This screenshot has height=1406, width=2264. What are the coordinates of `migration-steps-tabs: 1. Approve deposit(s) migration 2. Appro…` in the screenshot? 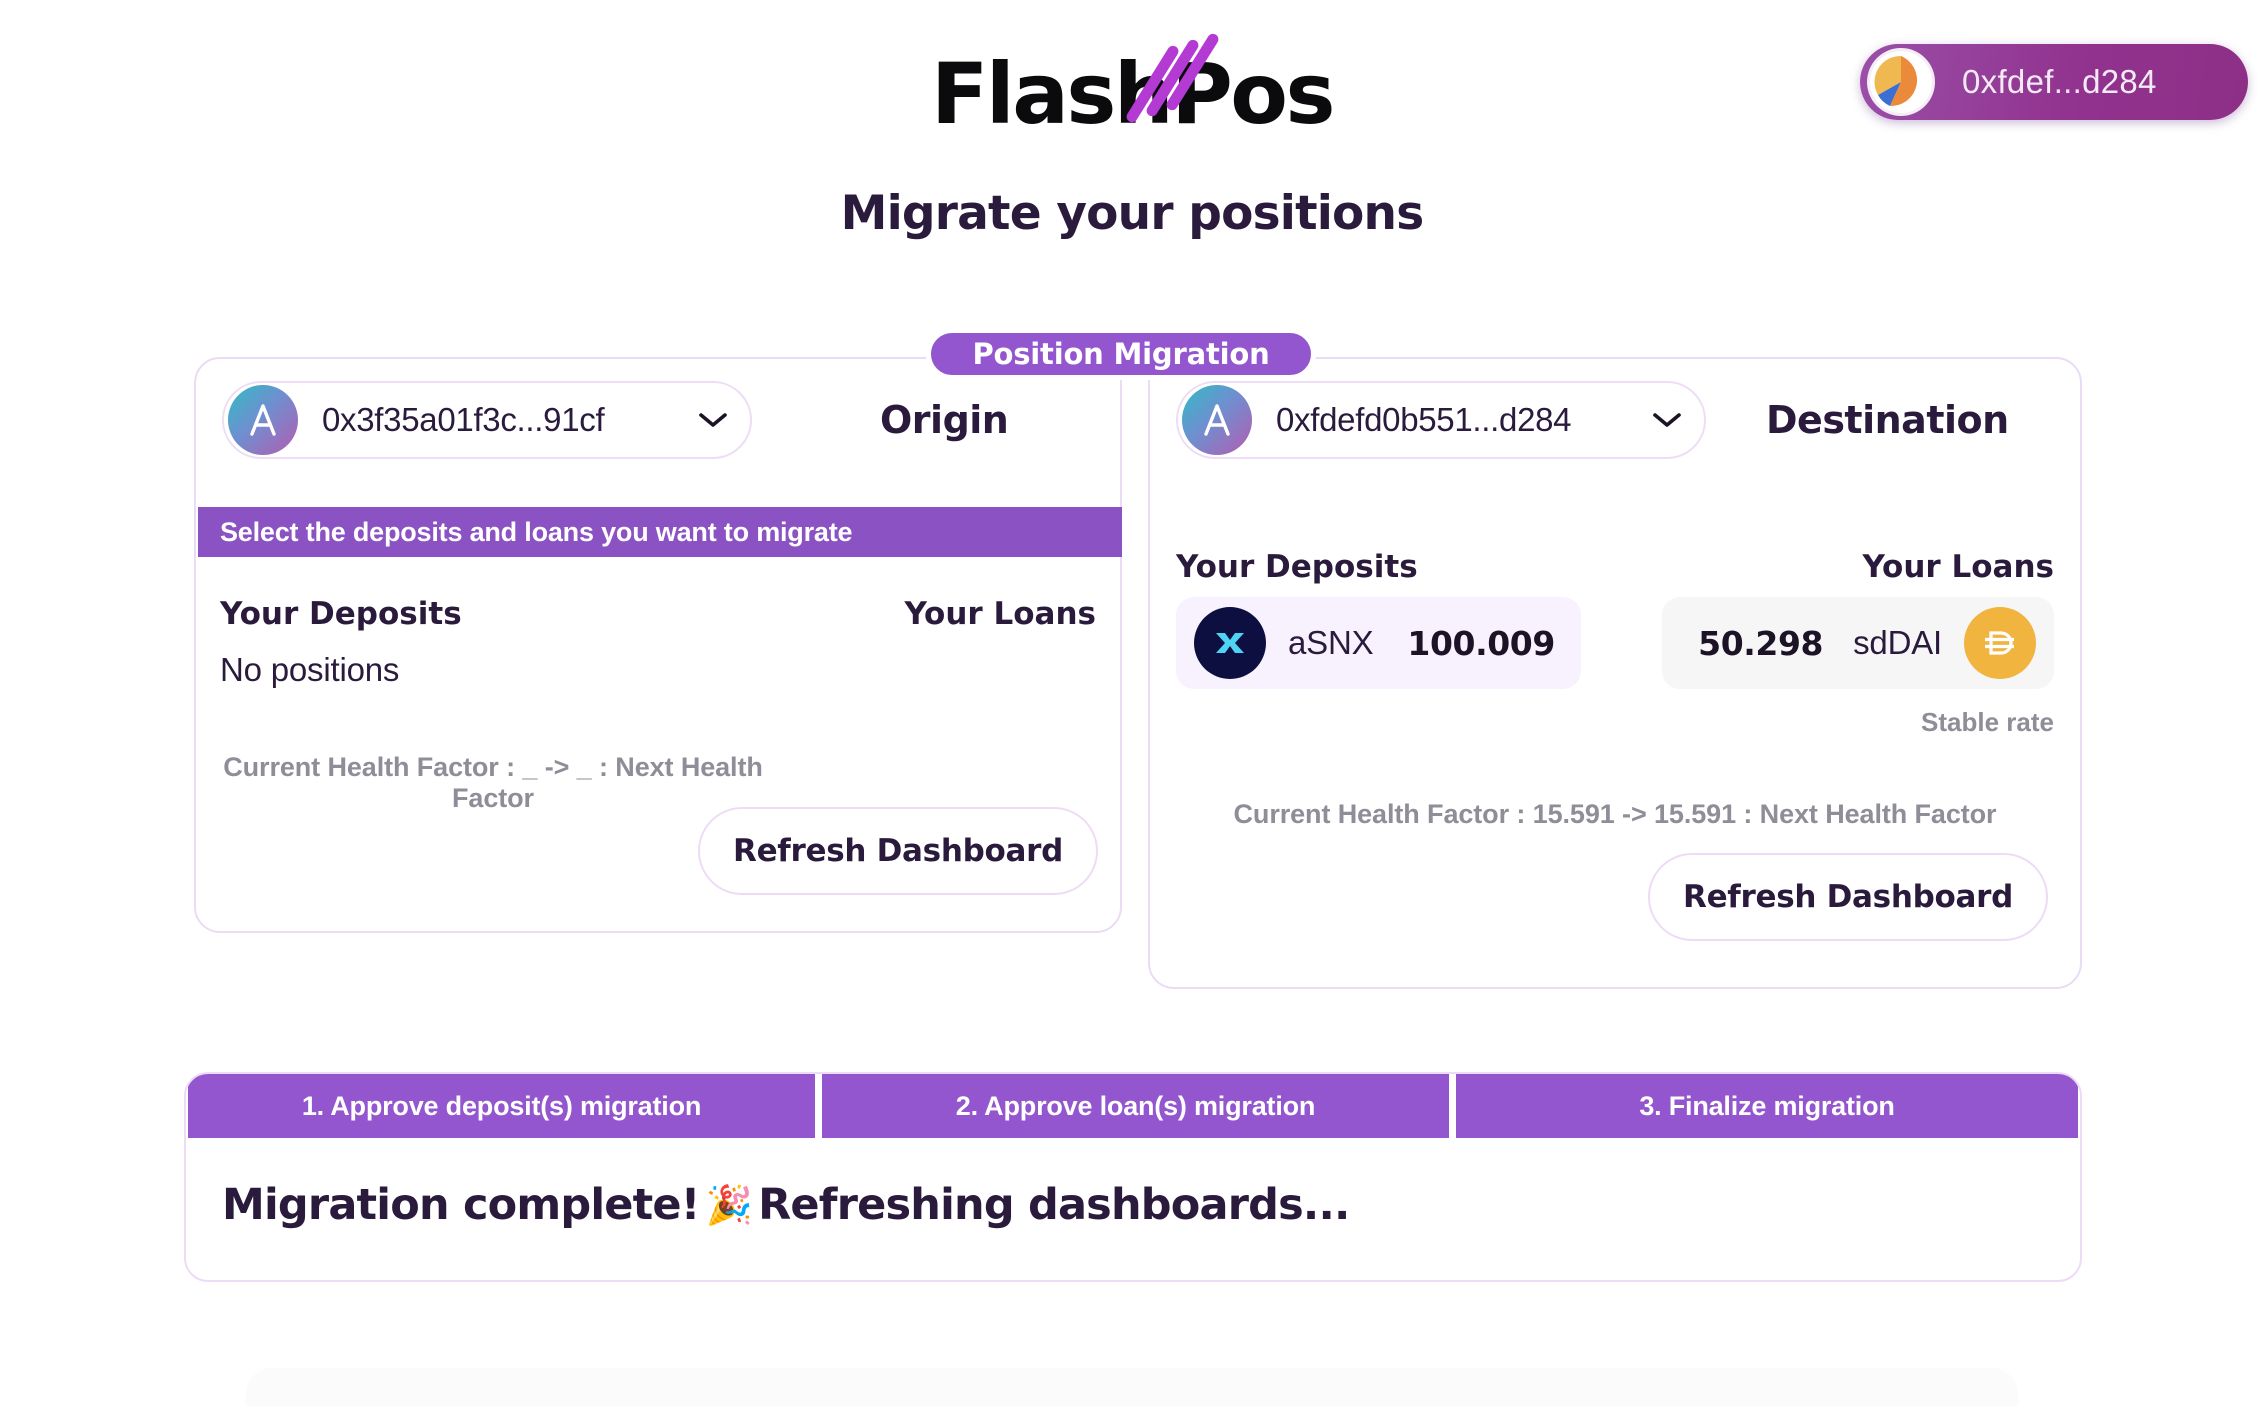 It's located at (1133, 1106).